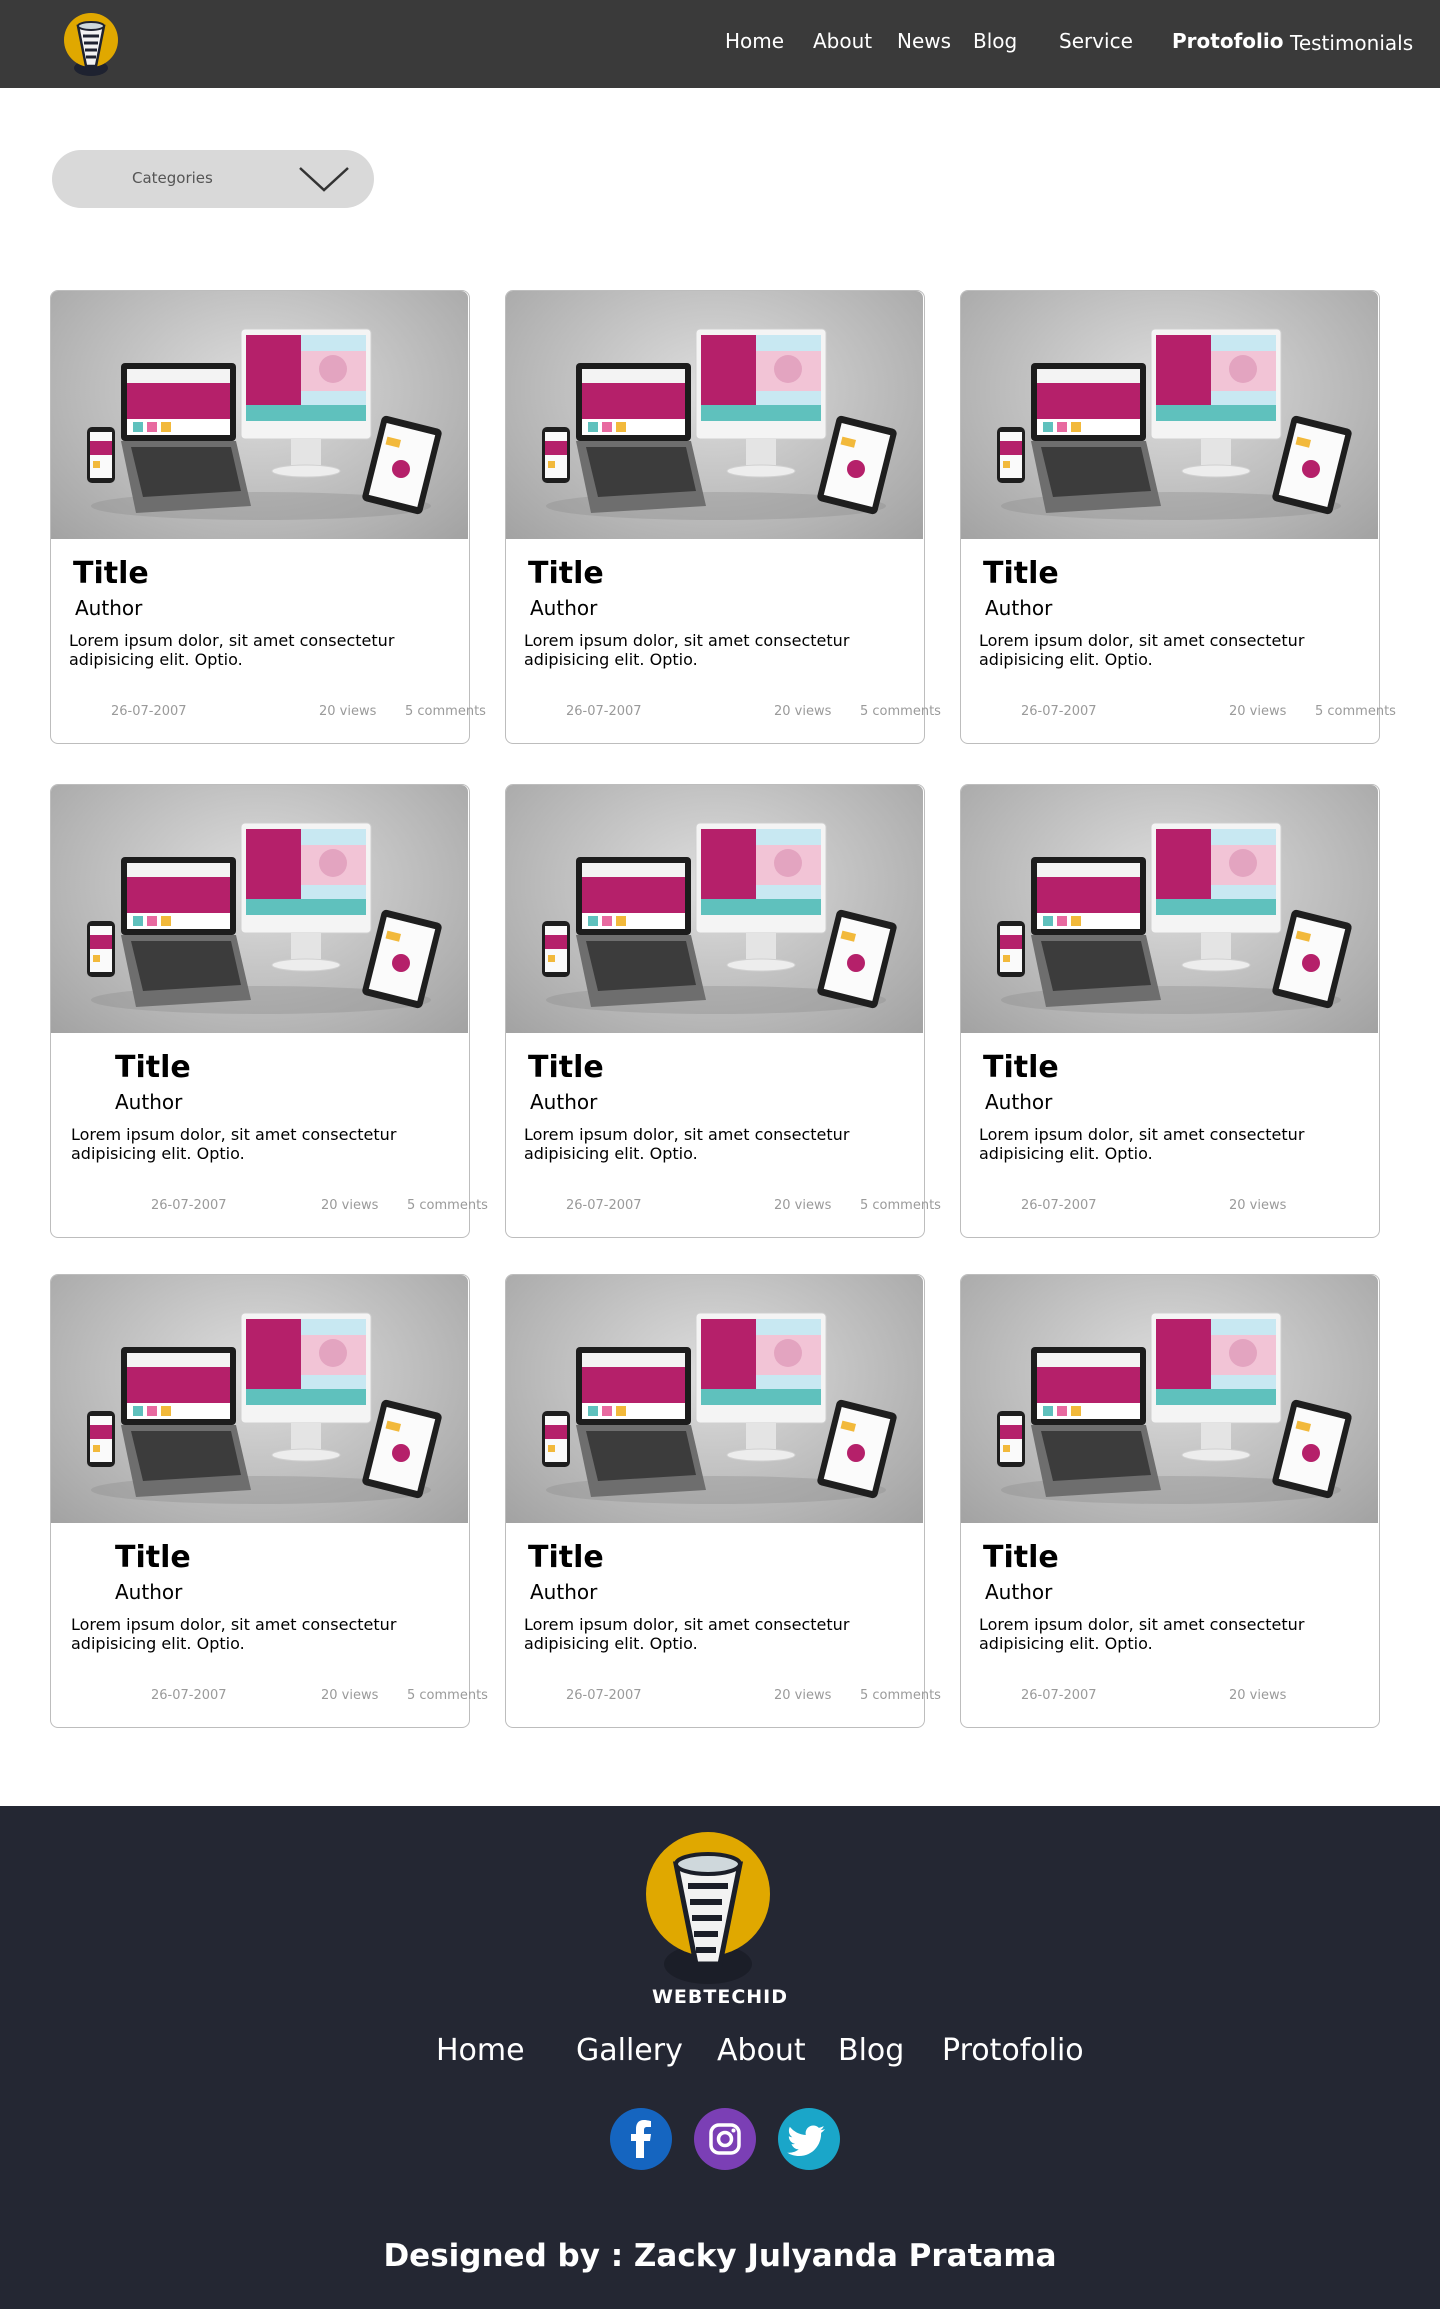 This screenshot has height=2309, width=1440. What do you see at coordinates (809, 2139) in the screenshot?
I see `twitter-icon` at bounding box center [809, 2139].